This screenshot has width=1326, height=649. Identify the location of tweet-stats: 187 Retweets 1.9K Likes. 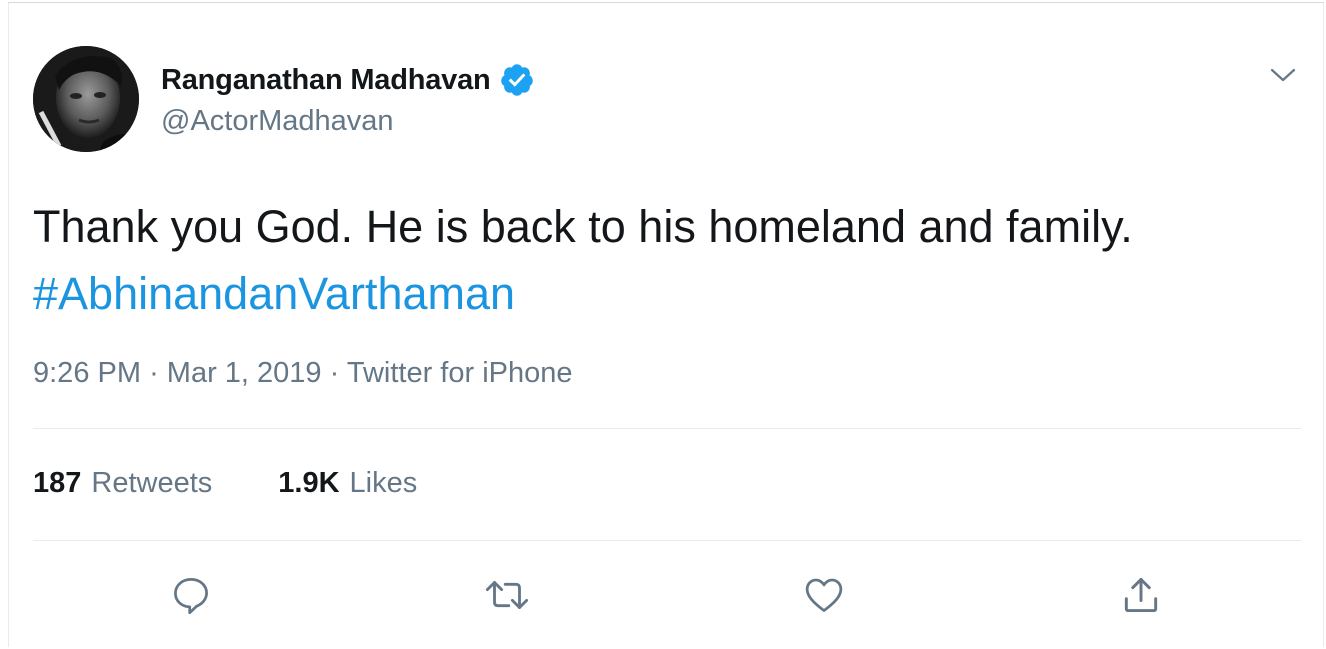
(258, 483).